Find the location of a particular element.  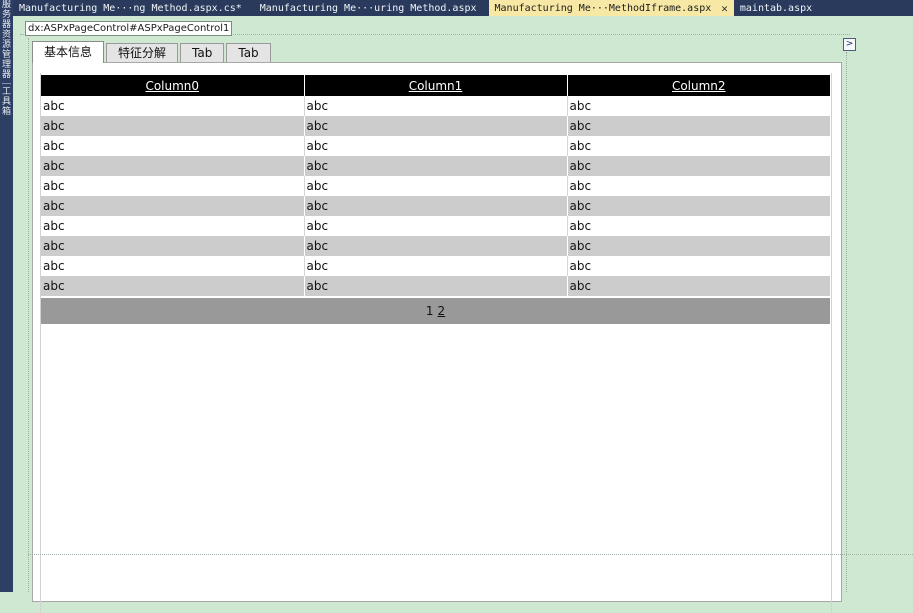

column-header-1: Column1 is located at coordinates (435, 85).